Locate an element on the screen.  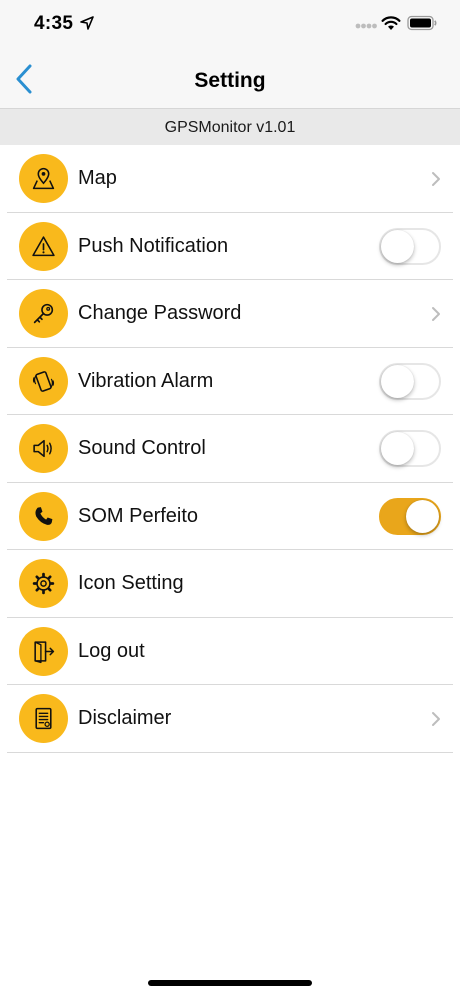
battery-icon is located at coordinates (422, 23).